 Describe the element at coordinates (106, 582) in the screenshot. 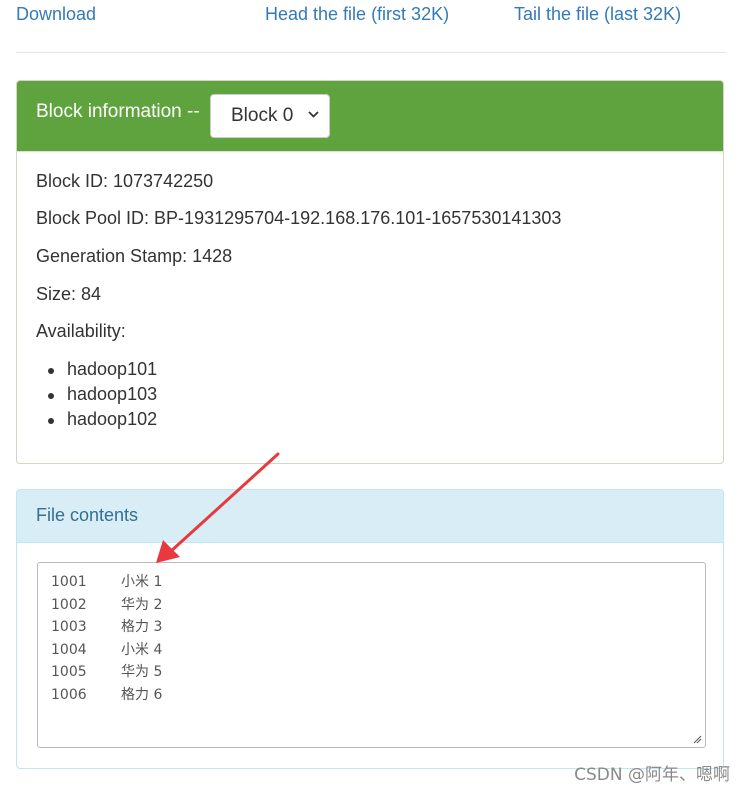

I see `file-line: 1001 小米 1` at that location.